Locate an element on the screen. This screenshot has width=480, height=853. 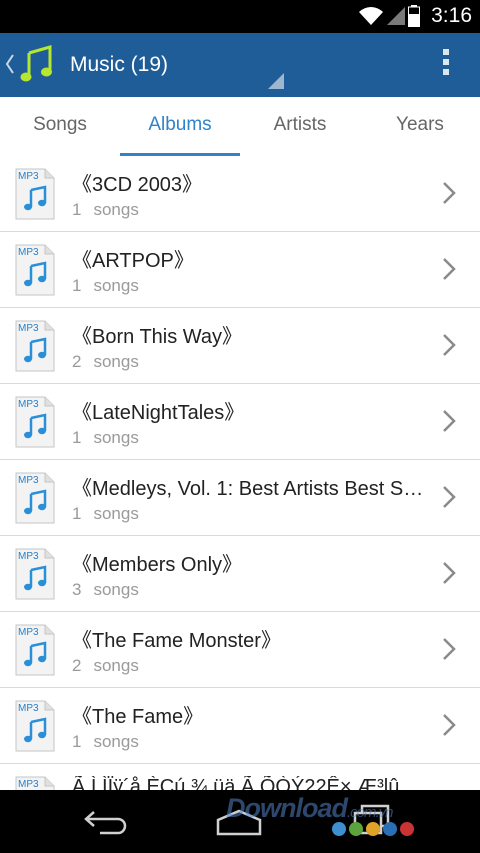
album-list-item: 《LateNightTales》 1 songs is located at coordinates (240, 422).